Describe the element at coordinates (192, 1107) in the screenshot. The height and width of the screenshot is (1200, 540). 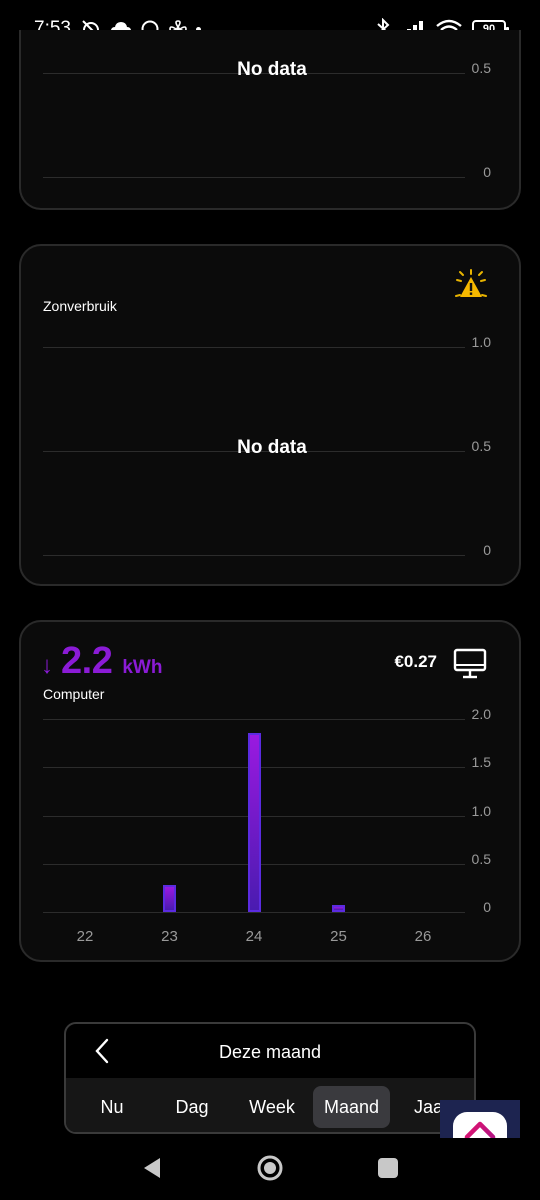
I see `tab-day: Dag` at that location.